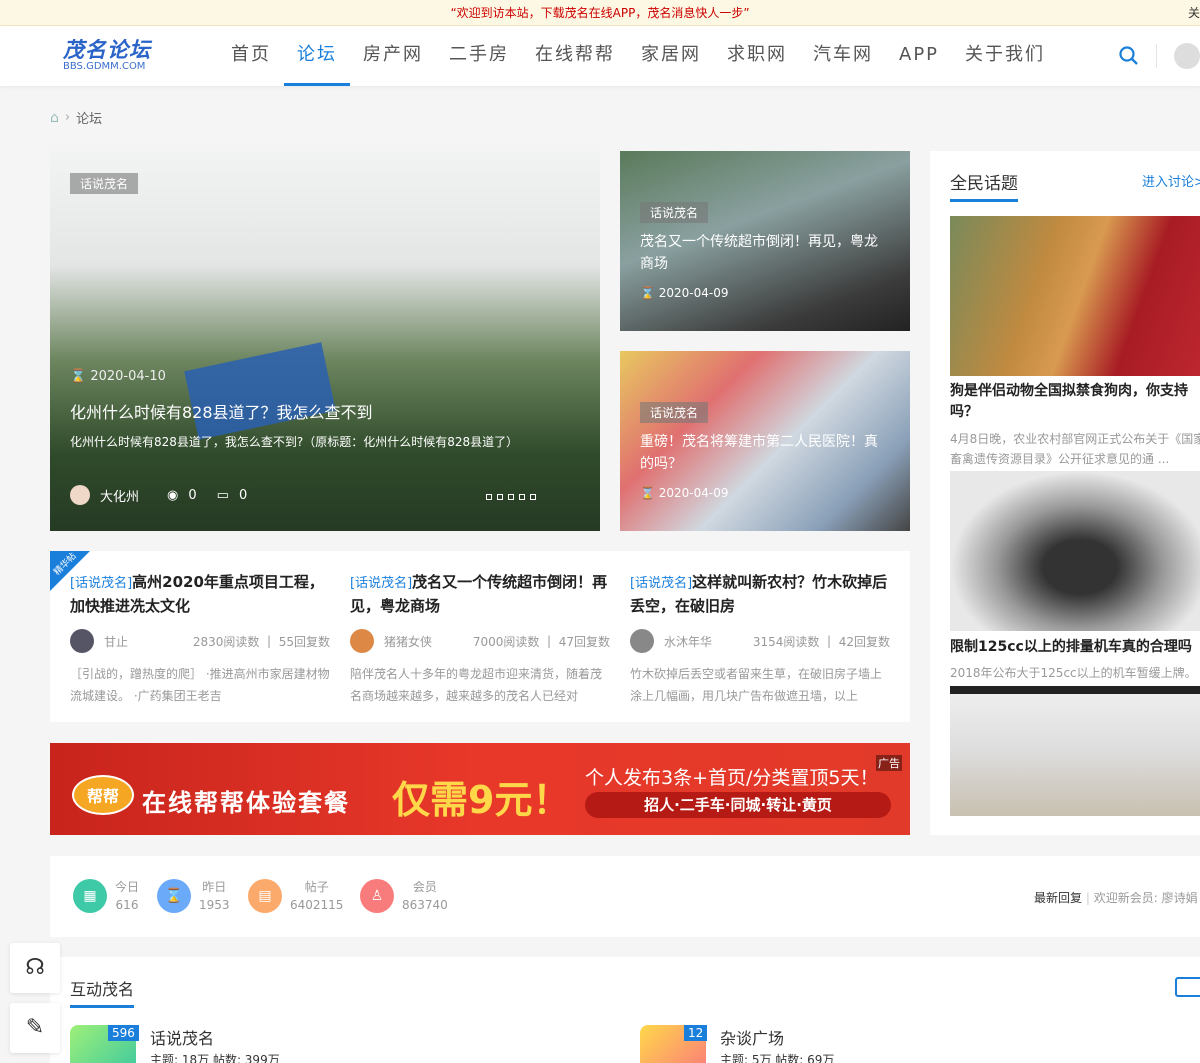 This screenshot has height=1063, width=1200. What do you see at coordinates (671, 56) in the screenshot?
I see `nav-home-furnishing: 家居网` at bounding box center [671, 56].